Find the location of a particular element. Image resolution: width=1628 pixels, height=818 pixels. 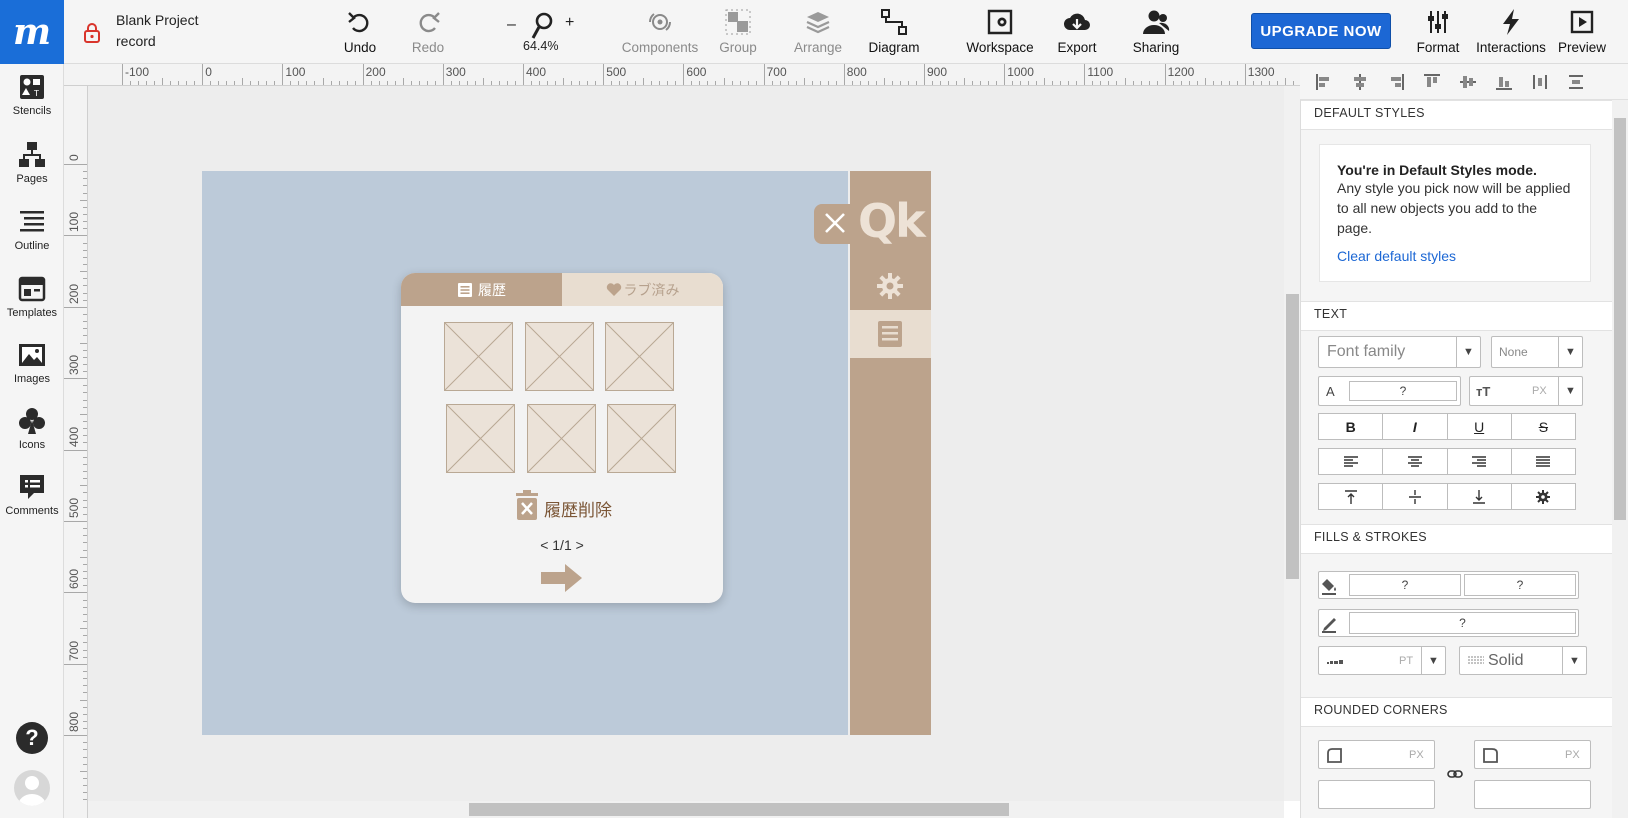

italic-button: I is located at coordinates (1415, 426).